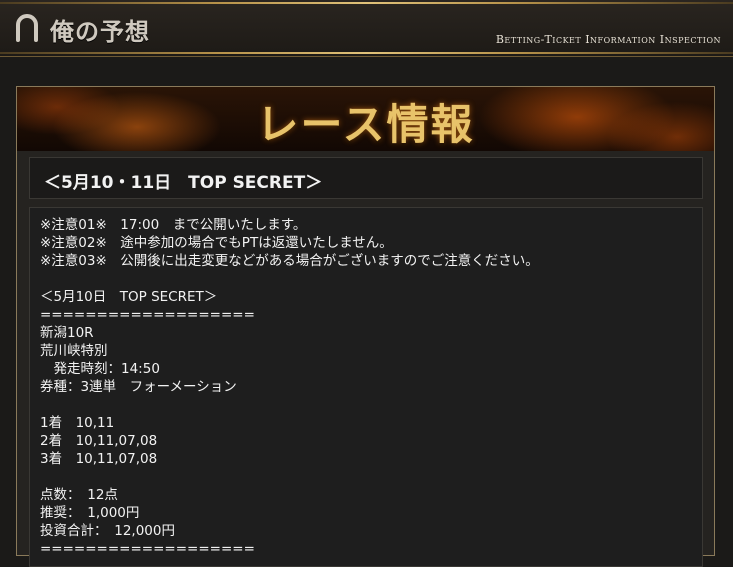  What do you see at coordinates (100, 369) in the screenshot?
I see `start-time: 発走時刻：14:50` at bounding box center [100, 369].